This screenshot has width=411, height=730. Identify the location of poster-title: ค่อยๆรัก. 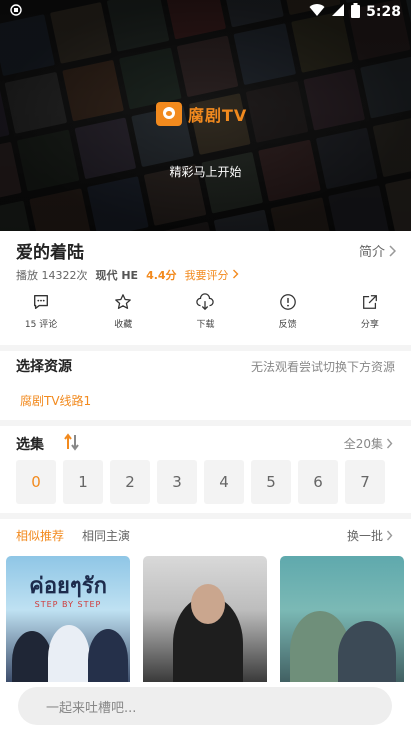
(68, 586).